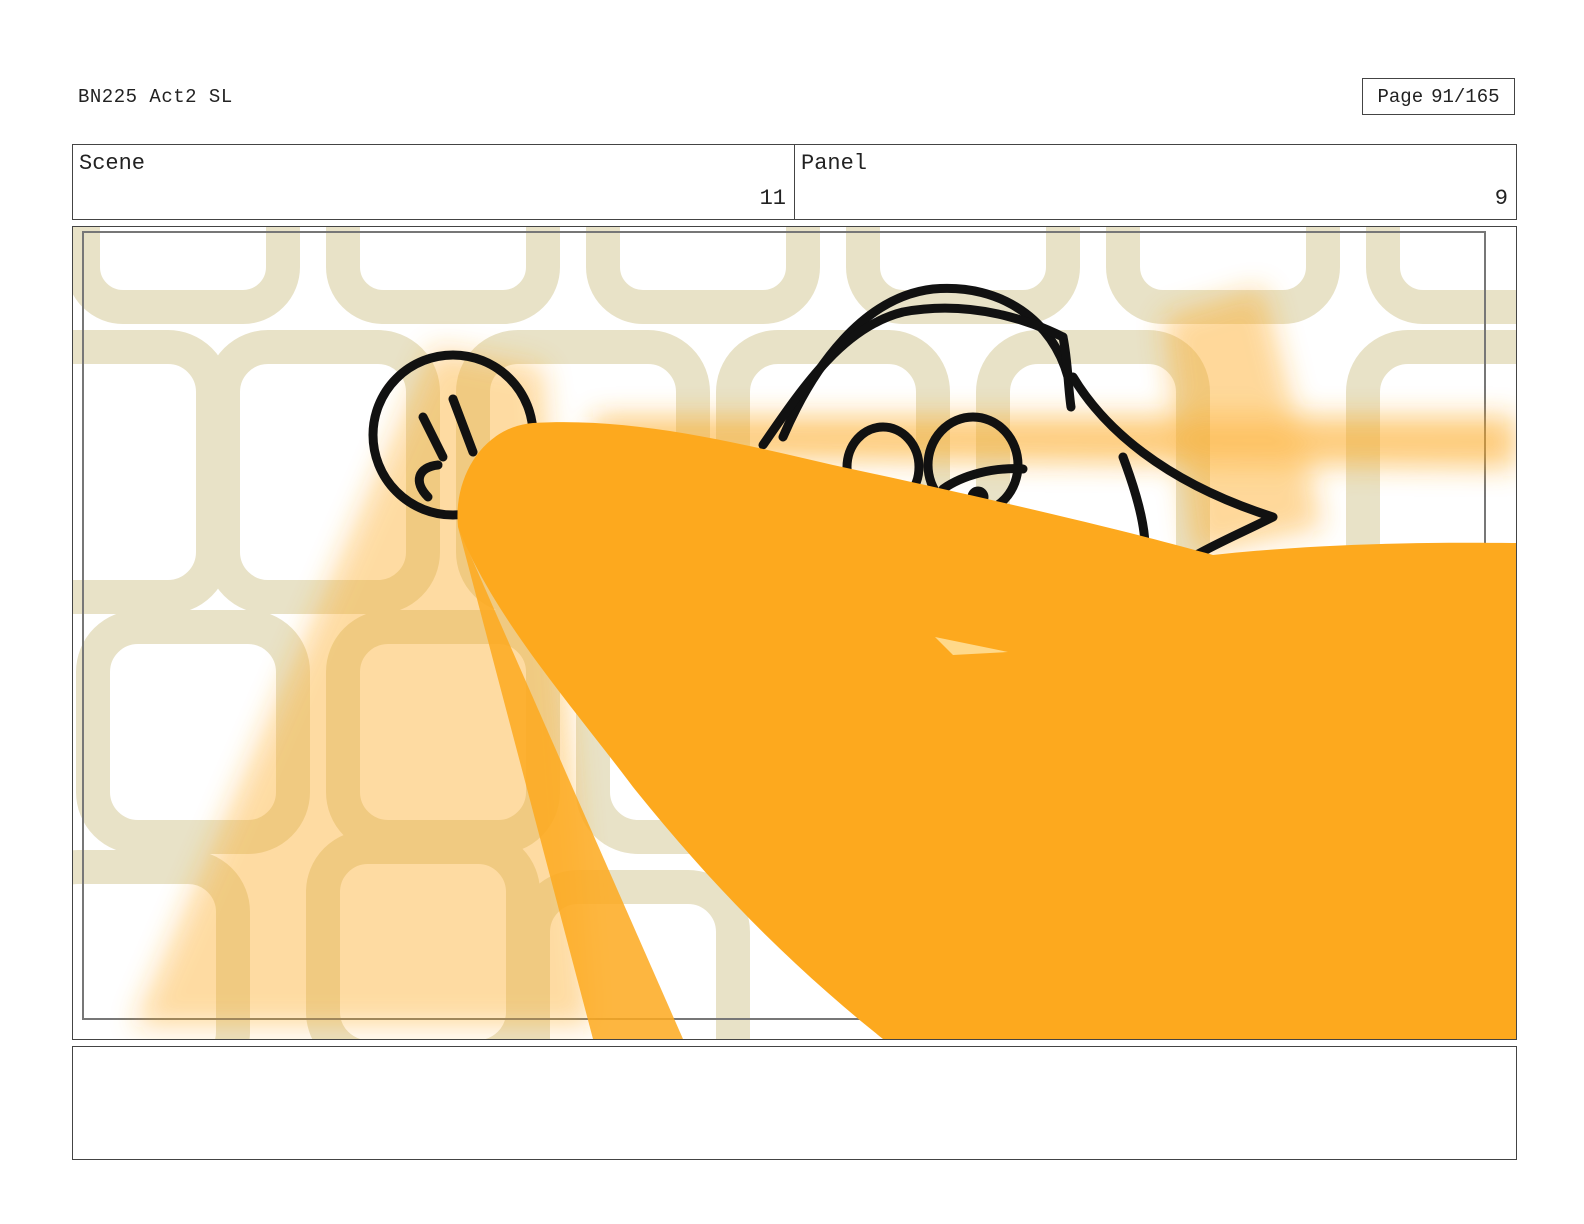  Describe the element at coordinates (155, 97) in the screenshot. I see `document-id: BN225 Act2 SL` at that location.